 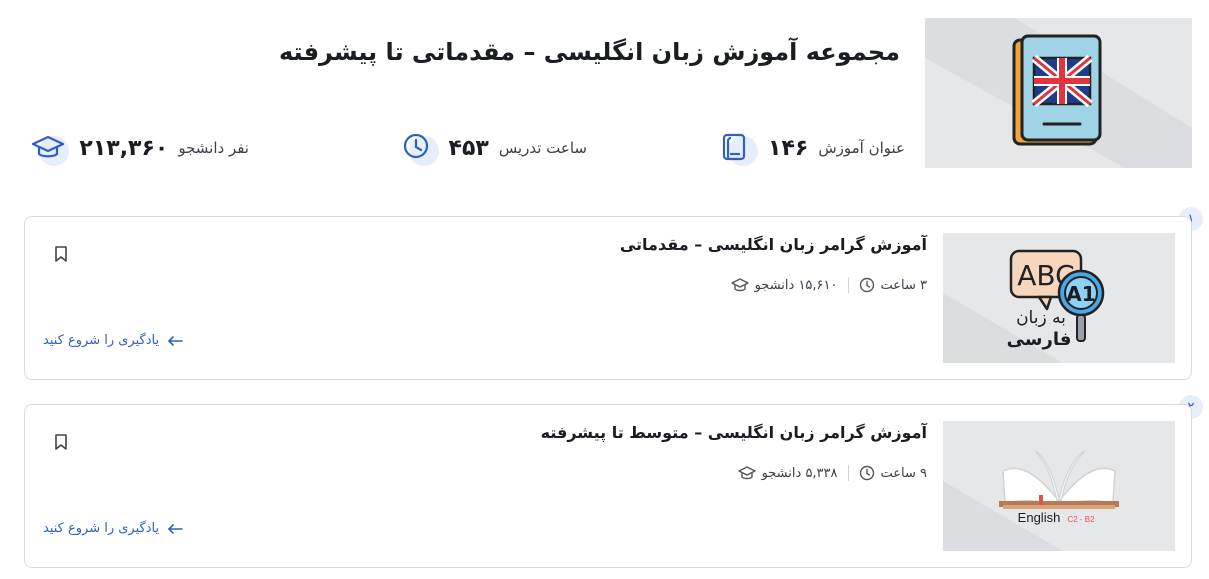 What do you see at coordinates (861, 148) in the screenshot?
I see `stat-courses-label: عنوان آموزش` at bounding box center [861, 148].